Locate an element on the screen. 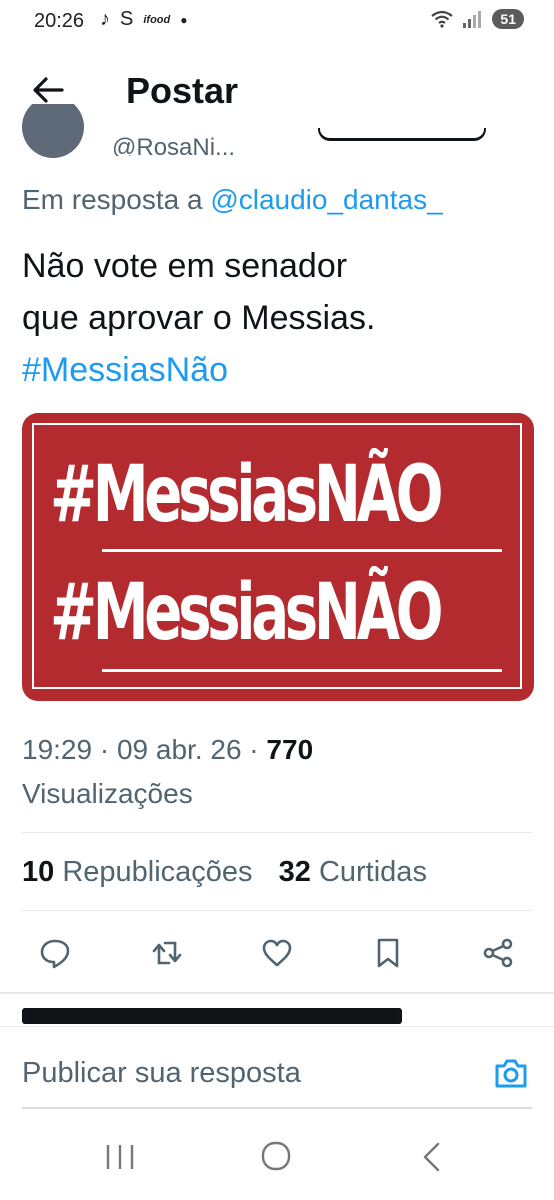 The width and height of the screenshot is (554, 1200). retweet-icon is located at coordinates (167, 953).